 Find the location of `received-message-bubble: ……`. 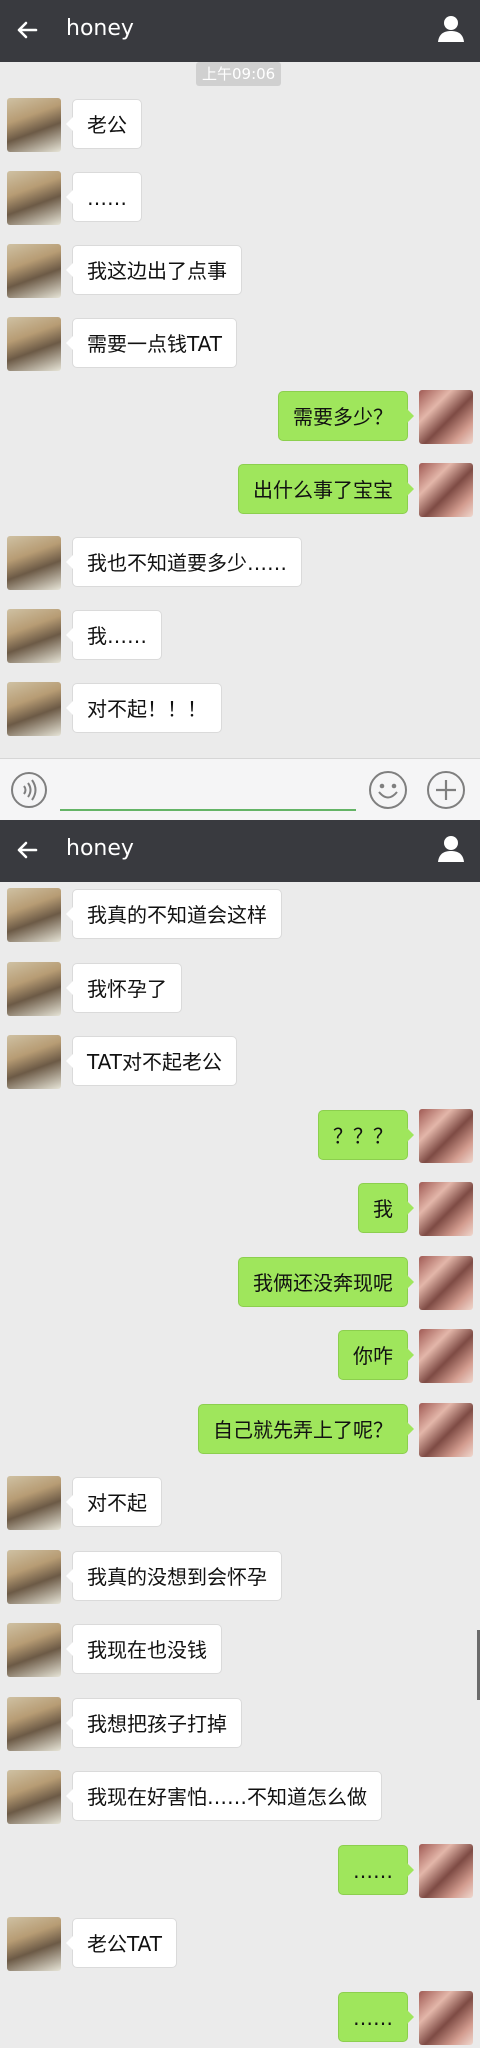

received-message-bubble: …… is located at coordinates (104, 197).